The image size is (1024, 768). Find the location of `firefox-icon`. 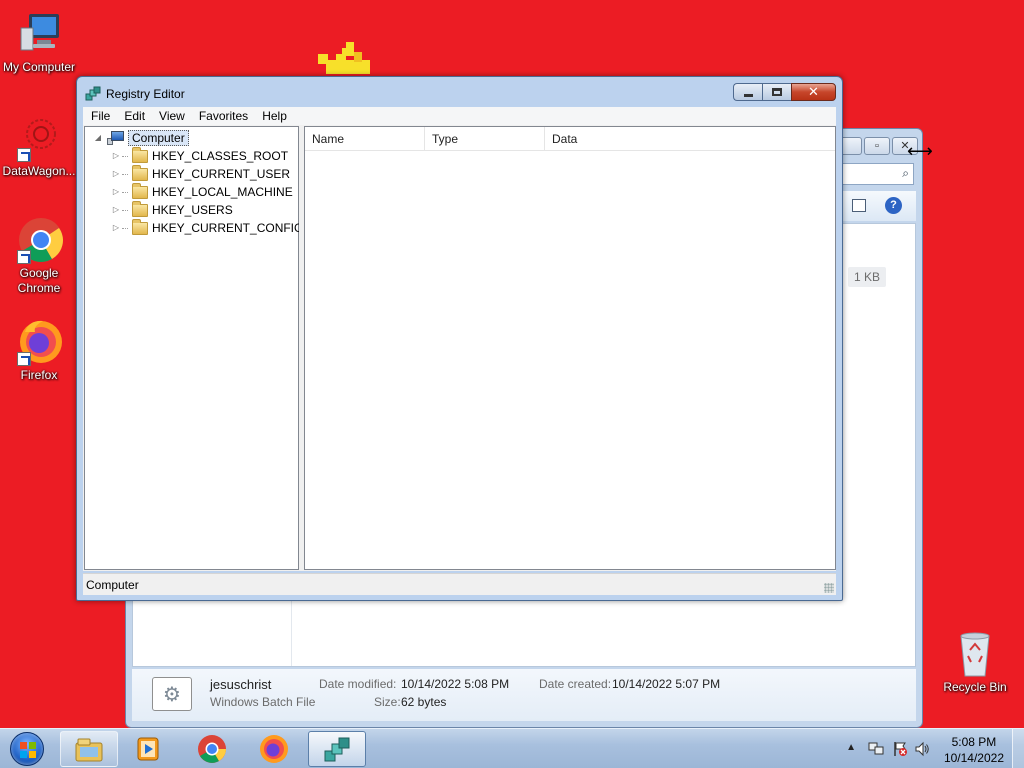

firefox-icon is located at coordinates (39, 342).